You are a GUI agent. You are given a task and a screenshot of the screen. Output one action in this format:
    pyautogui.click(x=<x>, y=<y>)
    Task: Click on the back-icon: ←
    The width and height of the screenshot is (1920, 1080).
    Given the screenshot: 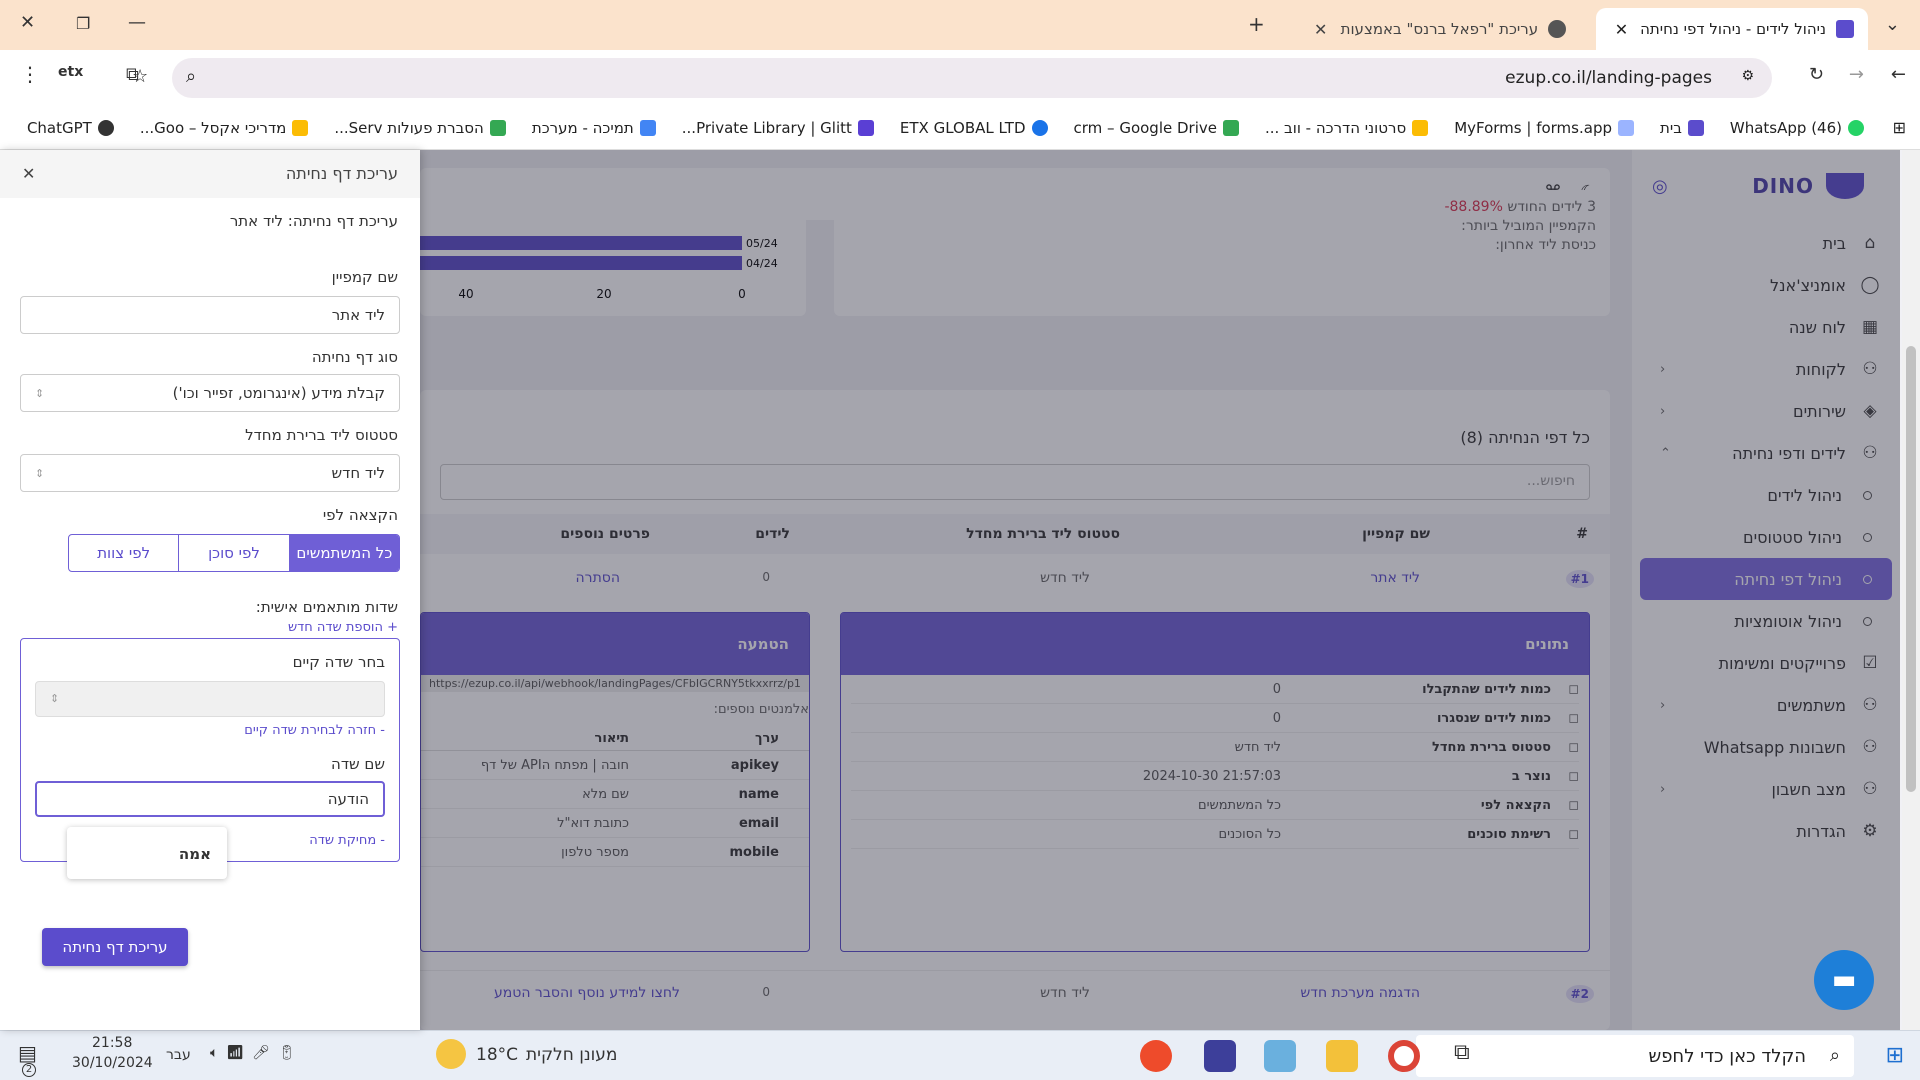 What is the action you would take?
    pyautogui.click(x=1898, y=74)
    